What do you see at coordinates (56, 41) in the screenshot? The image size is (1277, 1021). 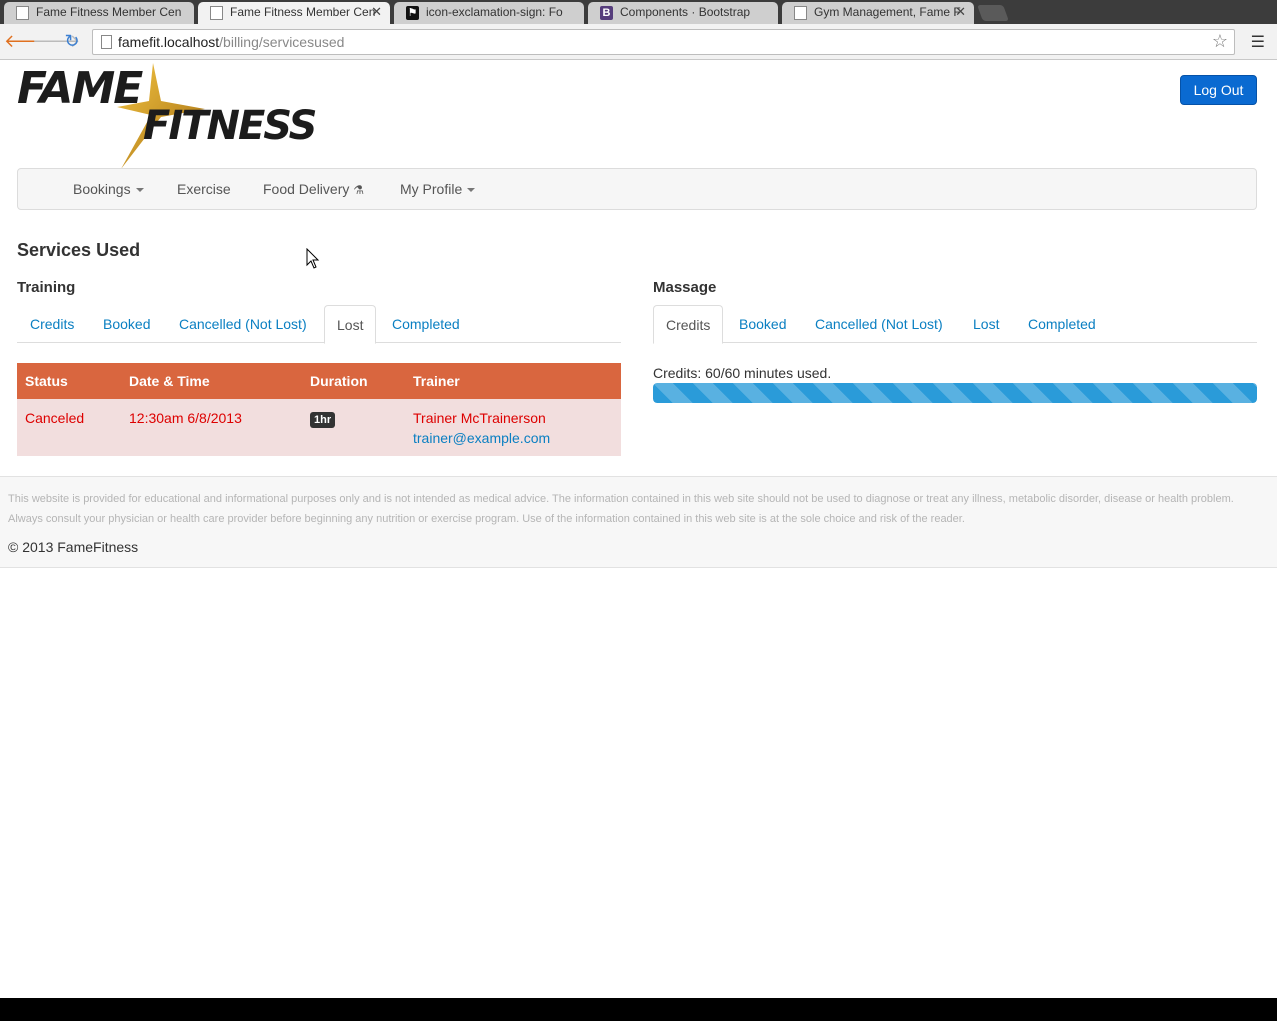 I see `forward-arrow-icon: 🡒` at bounding box center [56, 41].